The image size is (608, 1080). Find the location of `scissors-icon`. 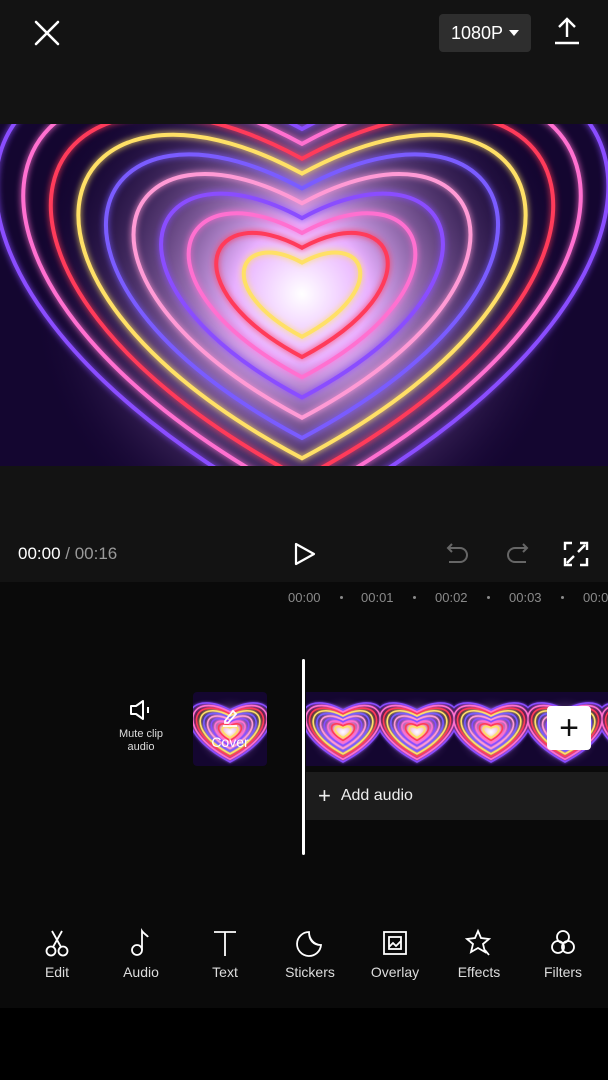

scissors-icon is located at coordinates (57, 943).